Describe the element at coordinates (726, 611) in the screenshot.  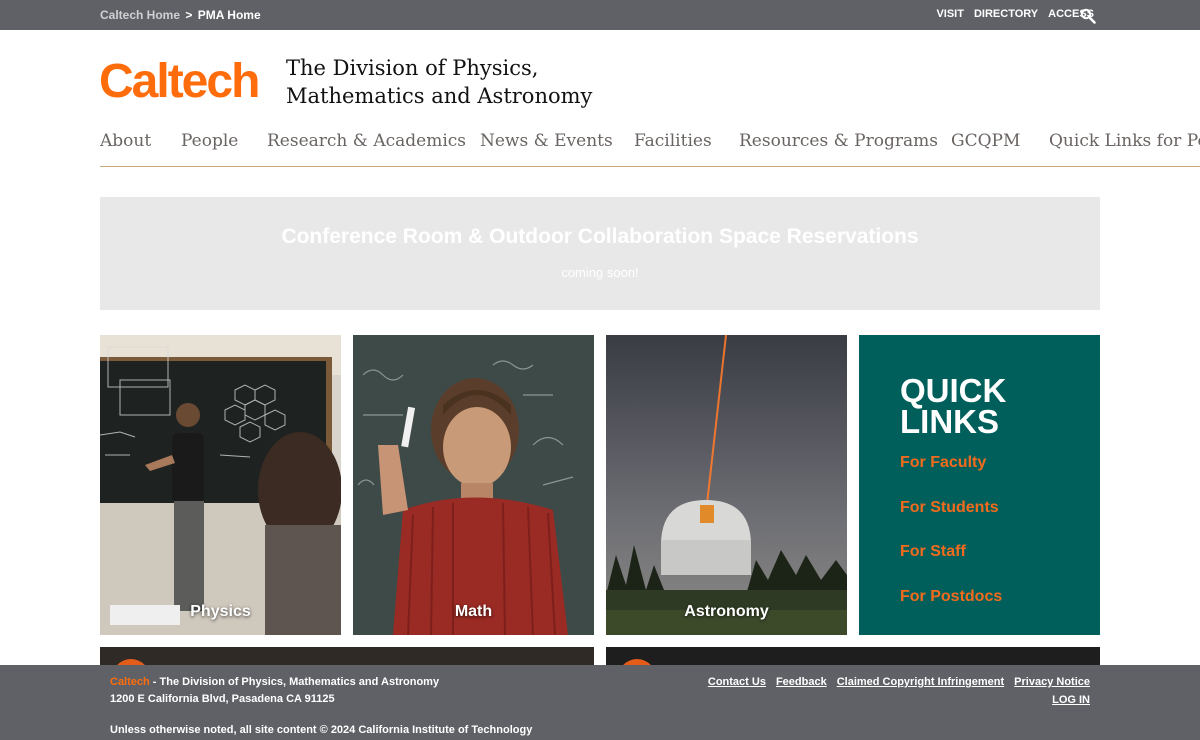
I see `astronomy-label: Astronomy` at that location.